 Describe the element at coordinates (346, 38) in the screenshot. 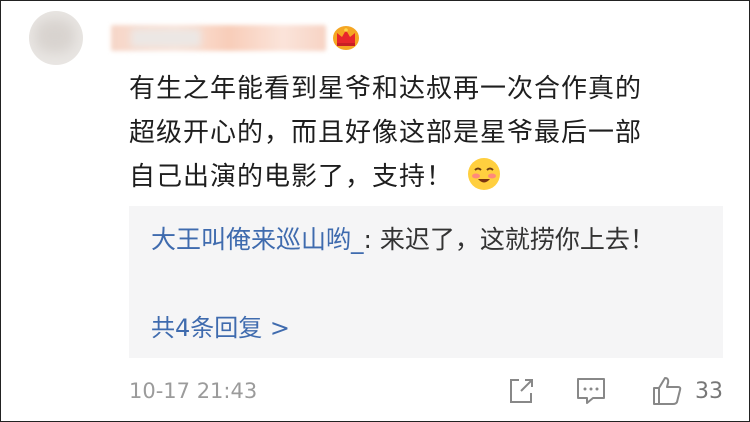

I see `crown-badge-icon` at that location.